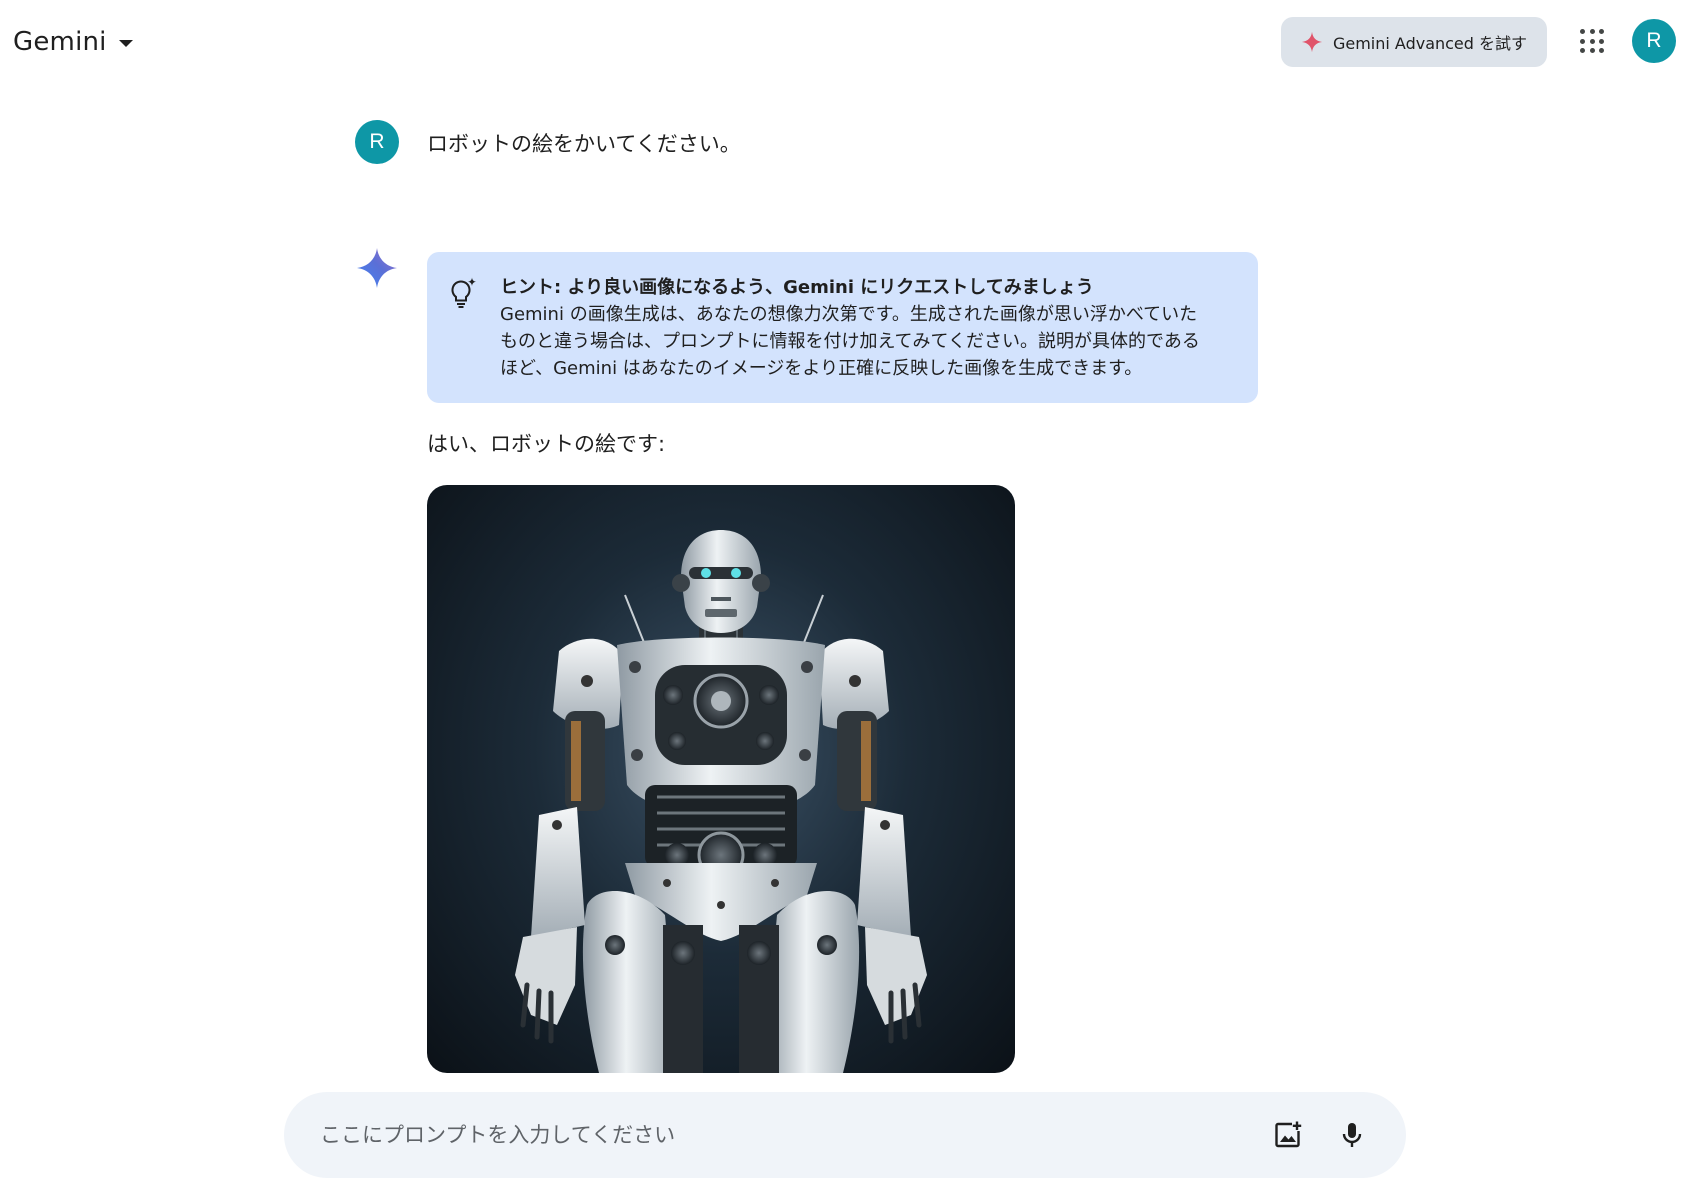 The image size is (1690, 1186). I want to click on user-avatar: R, so click(377, 142).